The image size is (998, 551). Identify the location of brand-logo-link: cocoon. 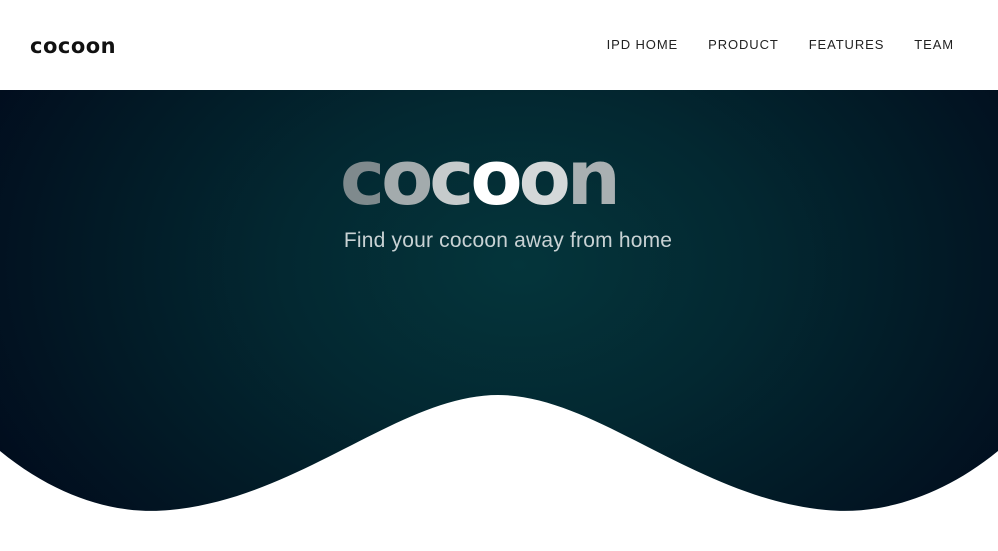
(73, 46).